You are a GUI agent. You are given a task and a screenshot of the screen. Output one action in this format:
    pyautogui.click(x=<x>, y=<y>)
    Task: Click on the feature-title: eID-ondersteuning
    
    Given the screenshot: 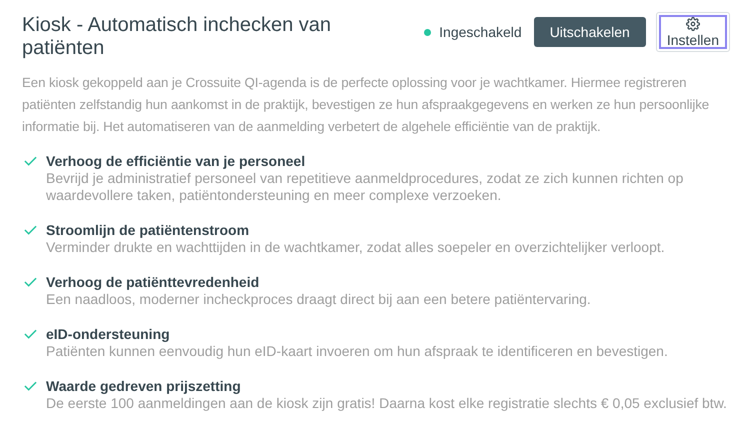 What is the action you would take?
    pyautogui.click(x=108, y=334)
    